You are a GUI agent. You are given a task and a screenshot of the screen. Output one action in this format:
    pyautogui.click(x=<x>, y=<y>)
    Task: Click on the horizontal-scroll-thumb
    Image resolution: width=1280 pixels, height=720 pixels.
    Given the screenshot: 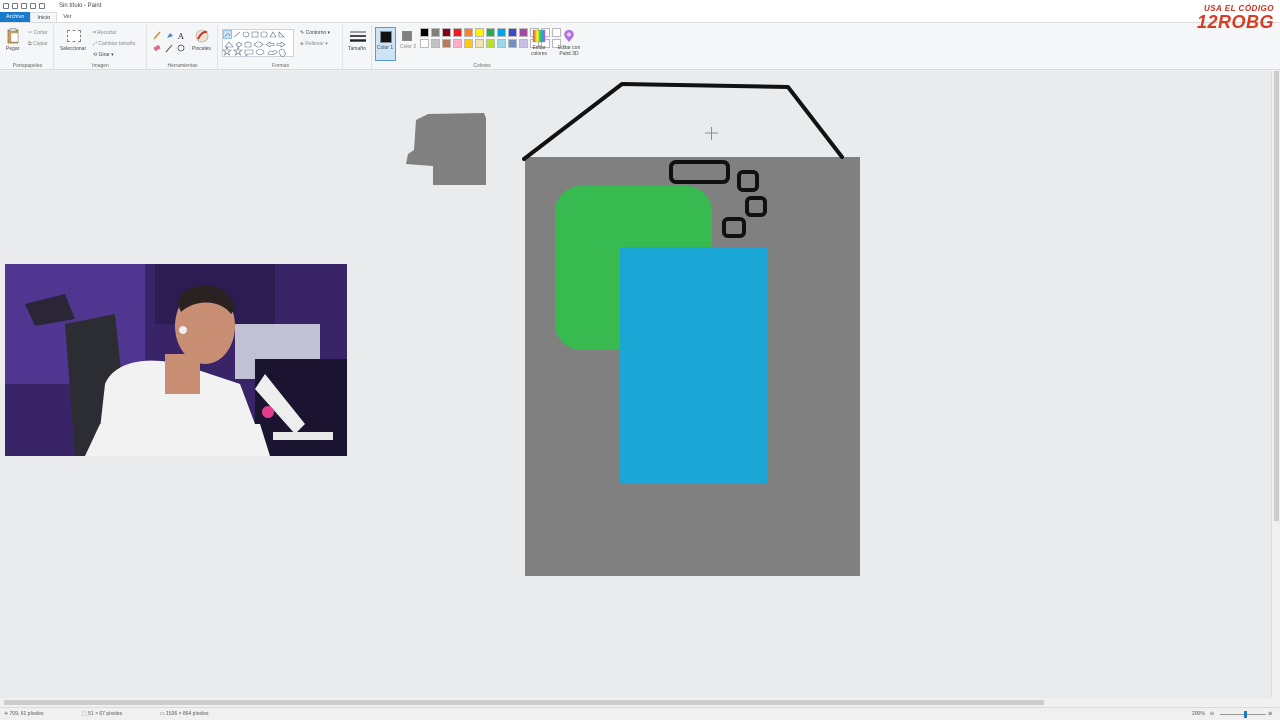 What is the action you would take?
    pyautogui.click(x=524, y=702)
    